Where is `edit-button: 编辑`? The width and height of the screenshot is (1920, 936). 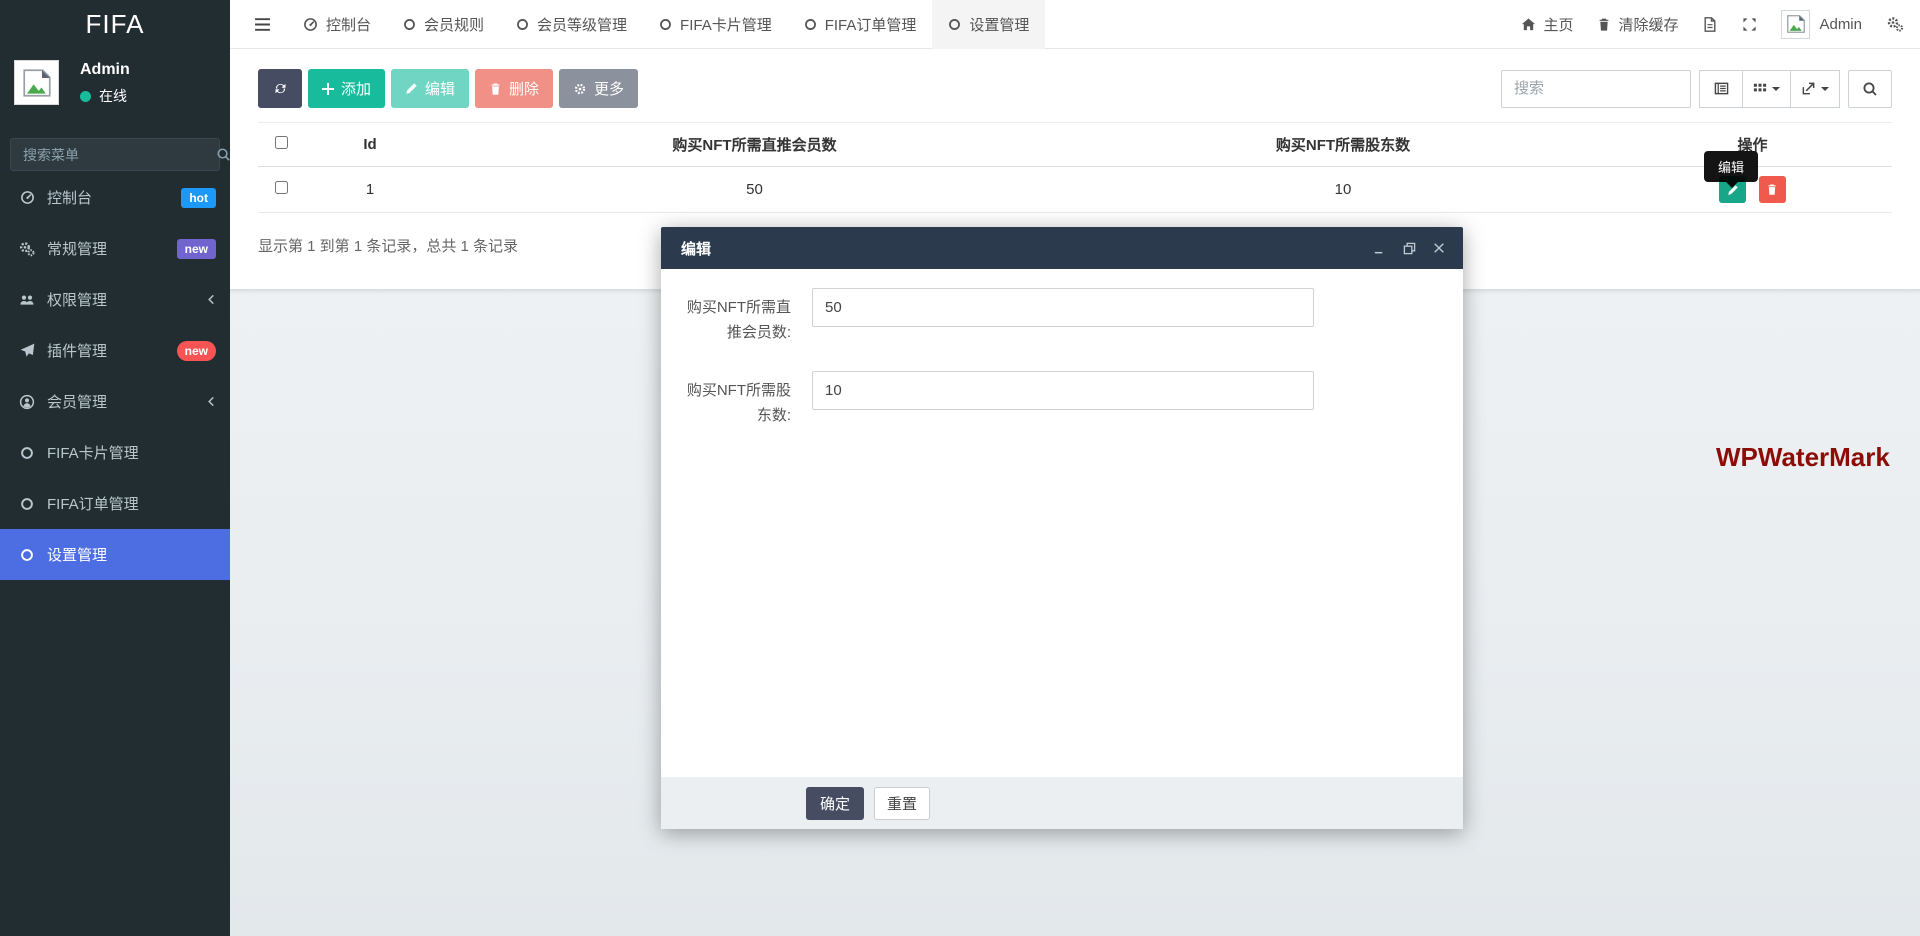
edit-button: 编辑 is located at coordinates (430, 88).